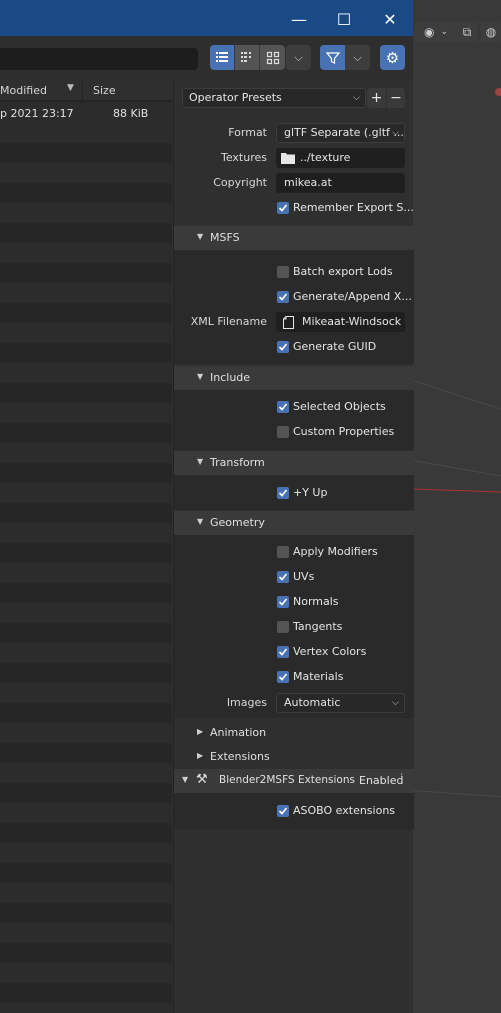 This screenshot has width=501, height=1013. Describe the element at coordinates (340, 133) in the screenshot. I see `format-dropdown: glTF Separate (.gltf ... ⌵` at that location.